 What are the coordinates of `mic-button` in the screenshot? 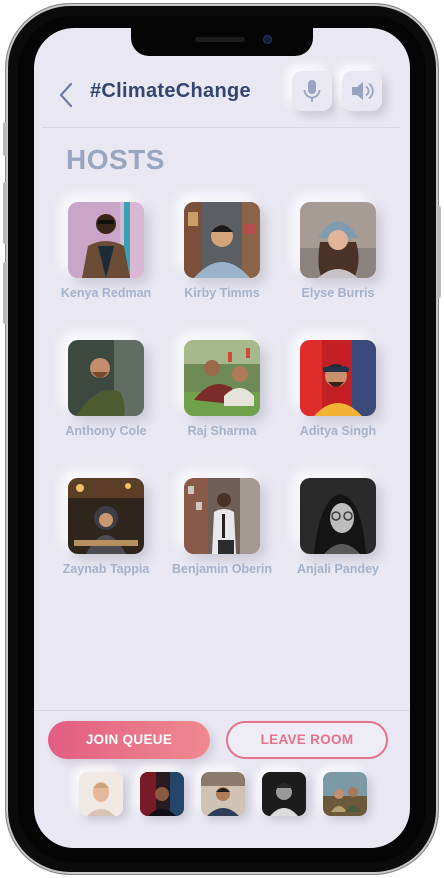 It's located at (312, 91).